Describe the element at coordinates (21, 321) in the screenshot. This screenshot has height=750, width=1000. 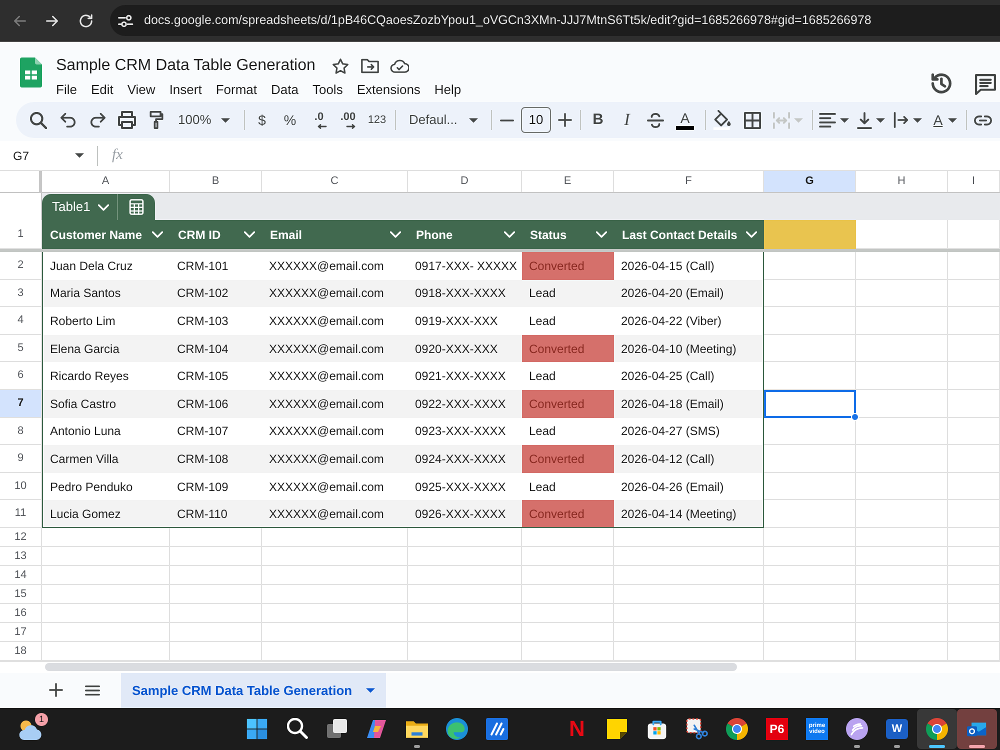
I see `row-header: 4` at that location.